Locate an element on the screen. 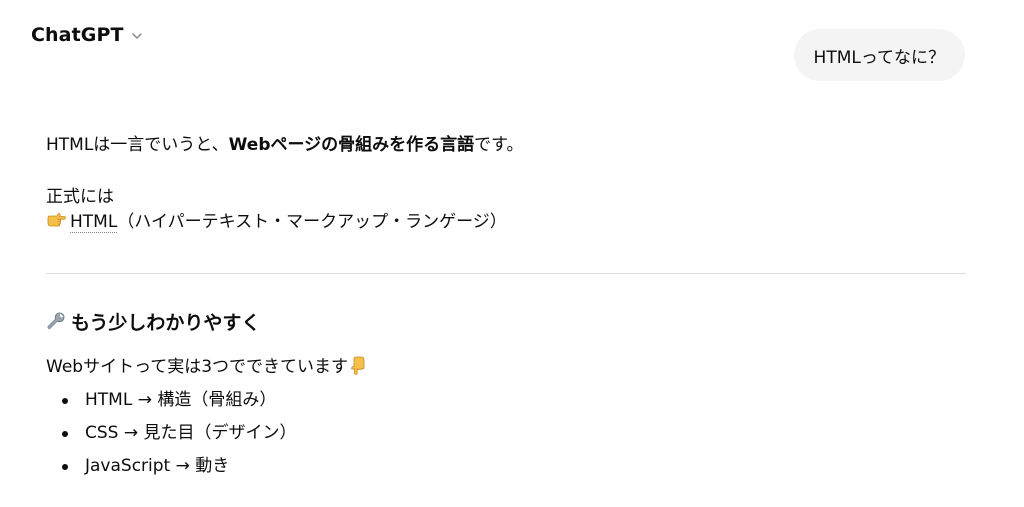 The image size is (1024, 507). html-abbreviation: HTML is located at coordinates (94, 222).